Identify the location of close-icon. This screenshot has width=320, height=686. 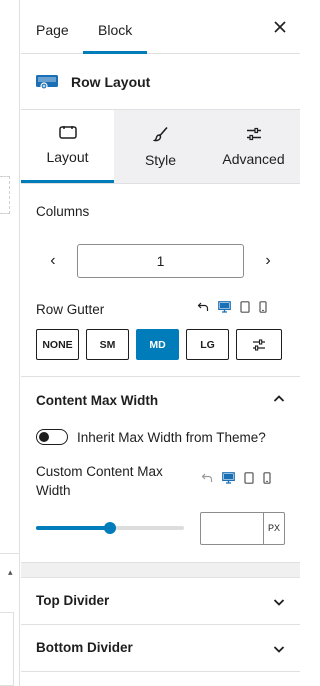
(280, 27).